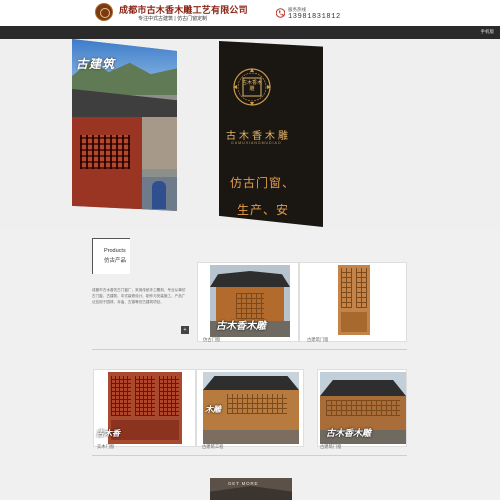 The image size is (500, 500). Describe the element at coordinates (314, 17) in the screenshot. I see `phone-number: 13981831812` at that location.